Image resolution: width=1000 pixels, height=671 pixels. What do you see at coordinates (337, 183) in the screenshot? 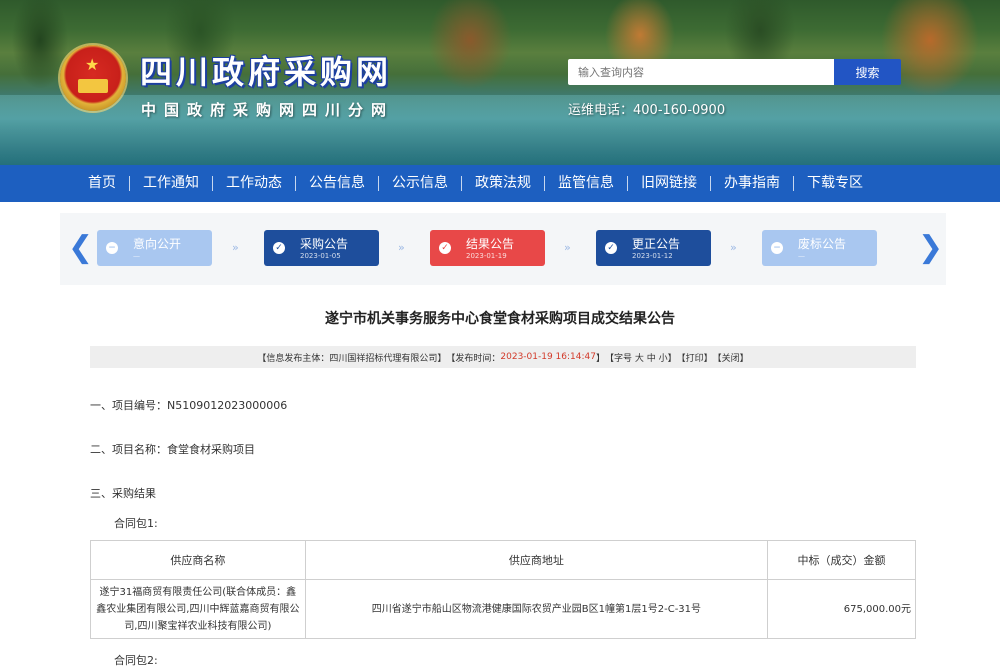
I see `nav-item-announcements: 公告信息` at bounding box center [337, 183].